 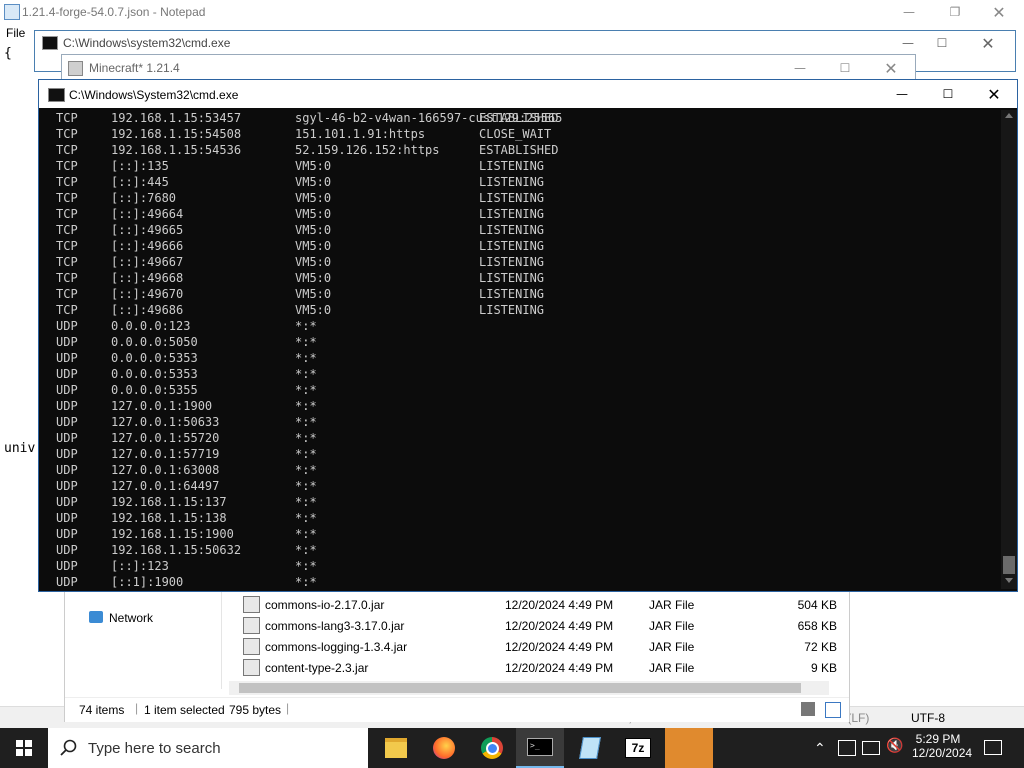 What do you see at coordinates (993, 747) in the screenshot?
I see `action-center-icon` at bounding box center [993, 747].